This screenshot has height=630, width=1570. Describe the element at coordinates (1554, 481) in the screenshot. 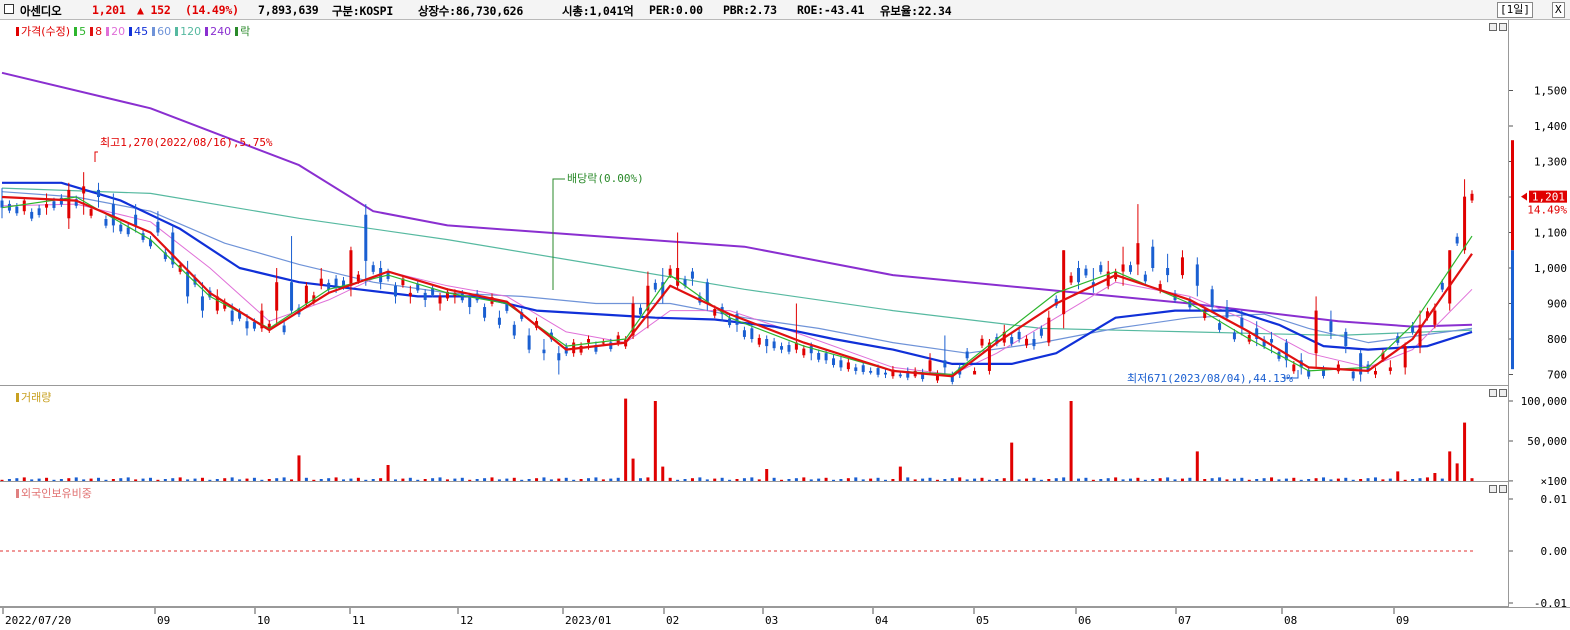

I see `volume-tick-label: ×100` at that location.